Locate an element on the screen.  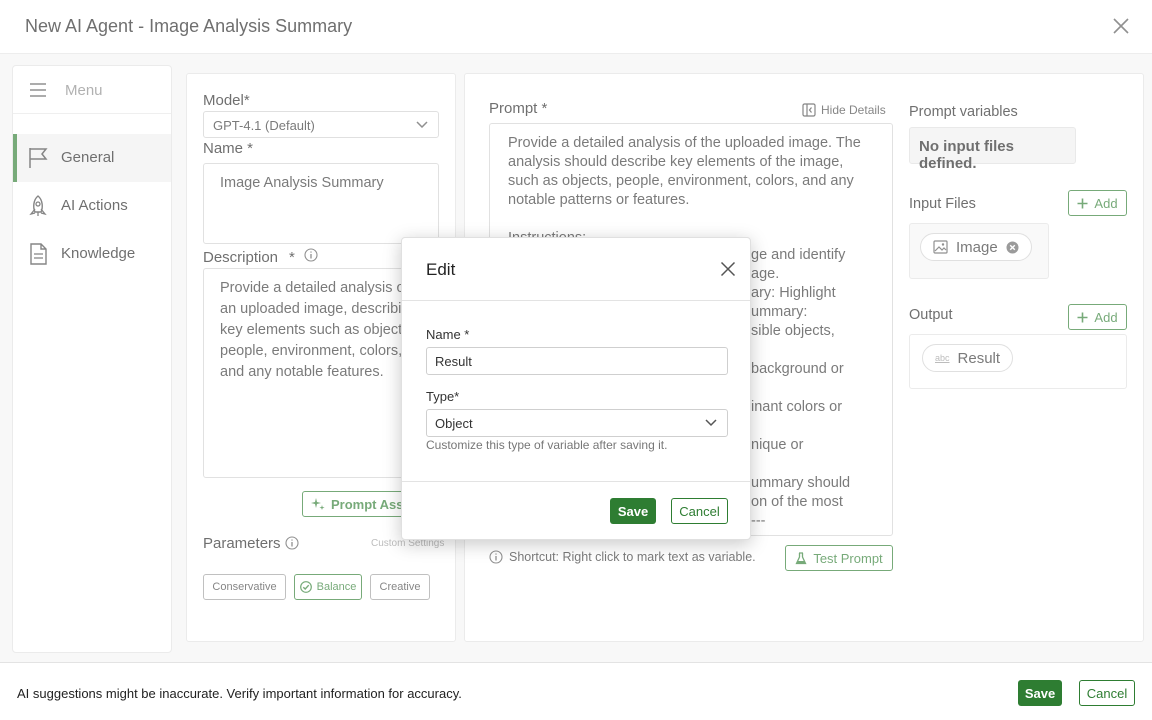
panel-toggle-icon is located at coordinates (809, 110).